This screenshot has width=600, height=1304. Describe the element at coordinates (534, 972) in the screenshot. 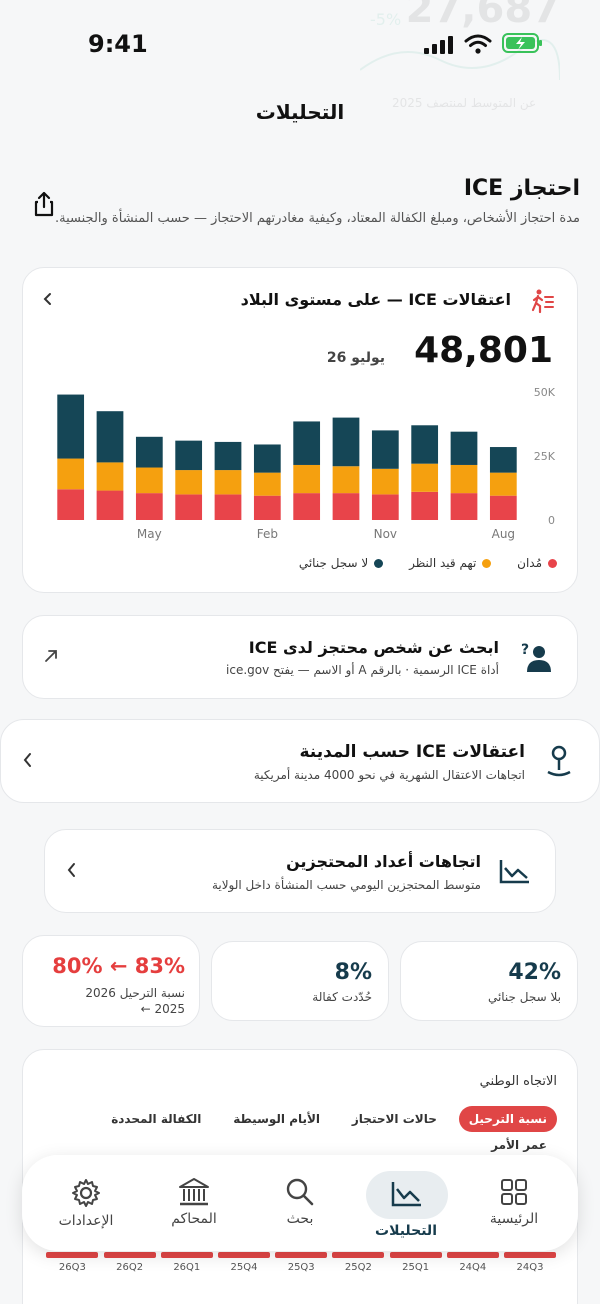

I see `stat-value: 42%` at that location.